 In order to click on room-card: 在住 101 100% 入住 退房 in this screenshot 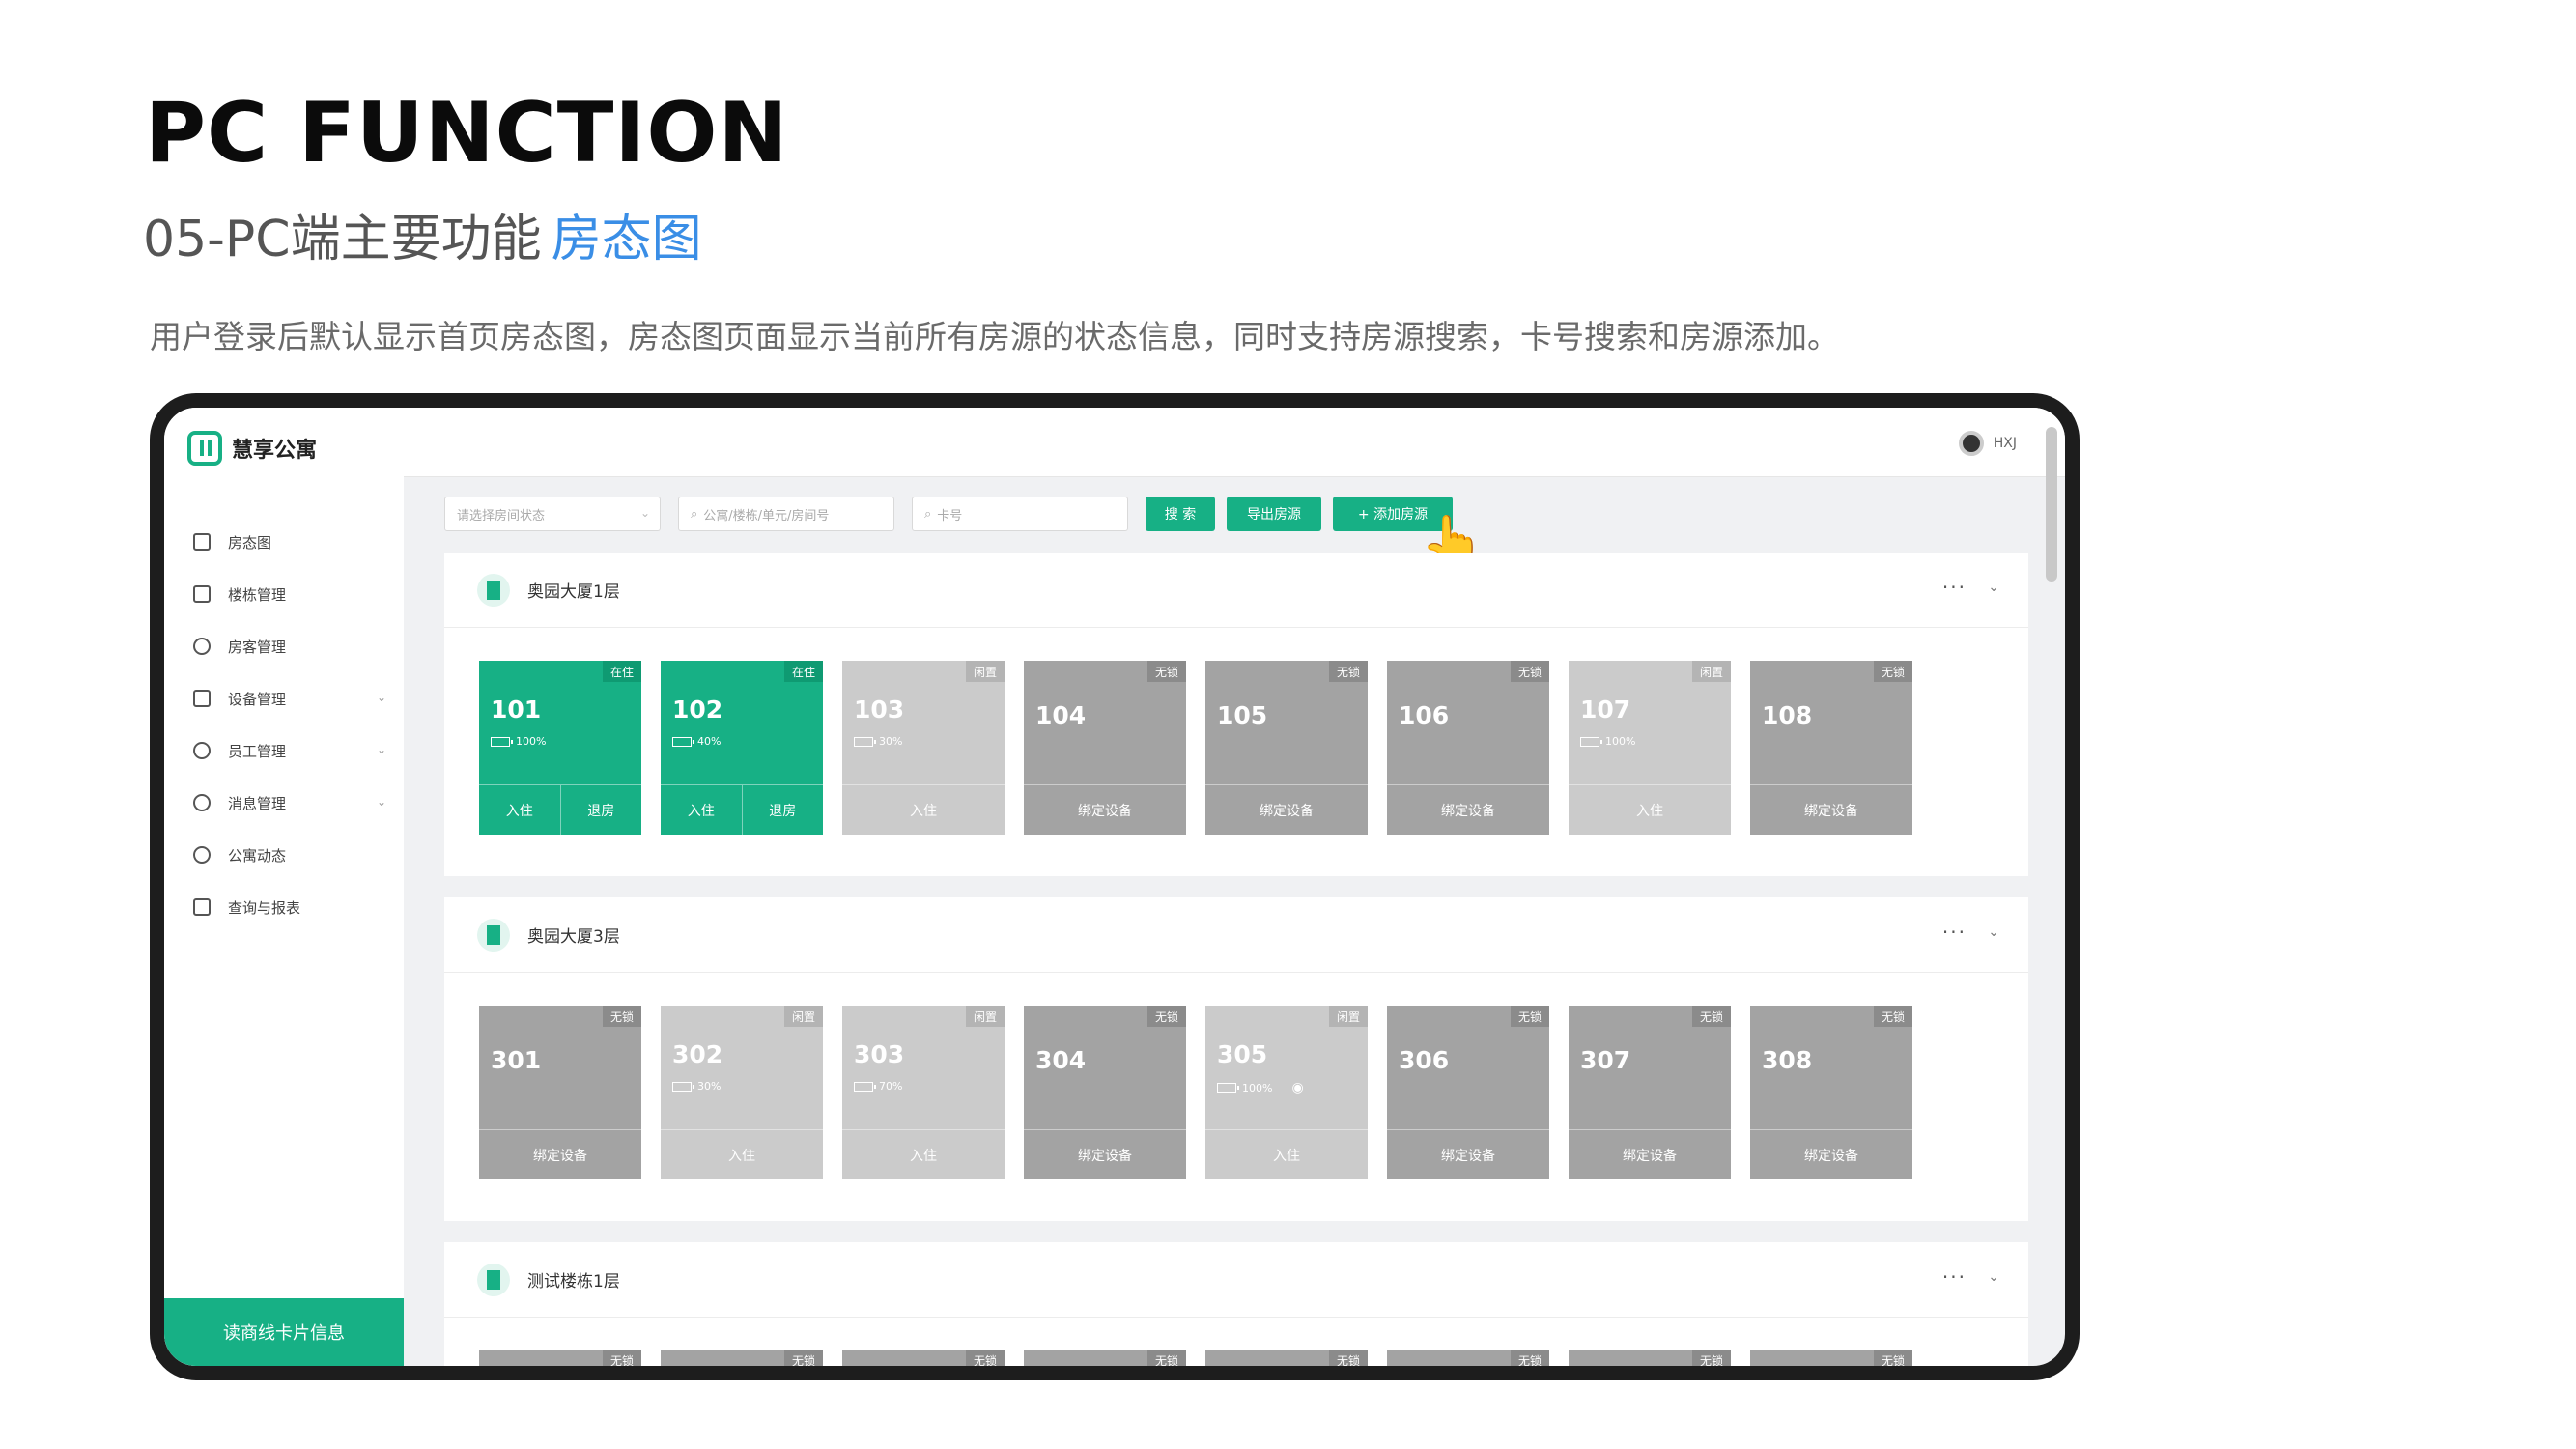, I will do `click(560, 748)`.